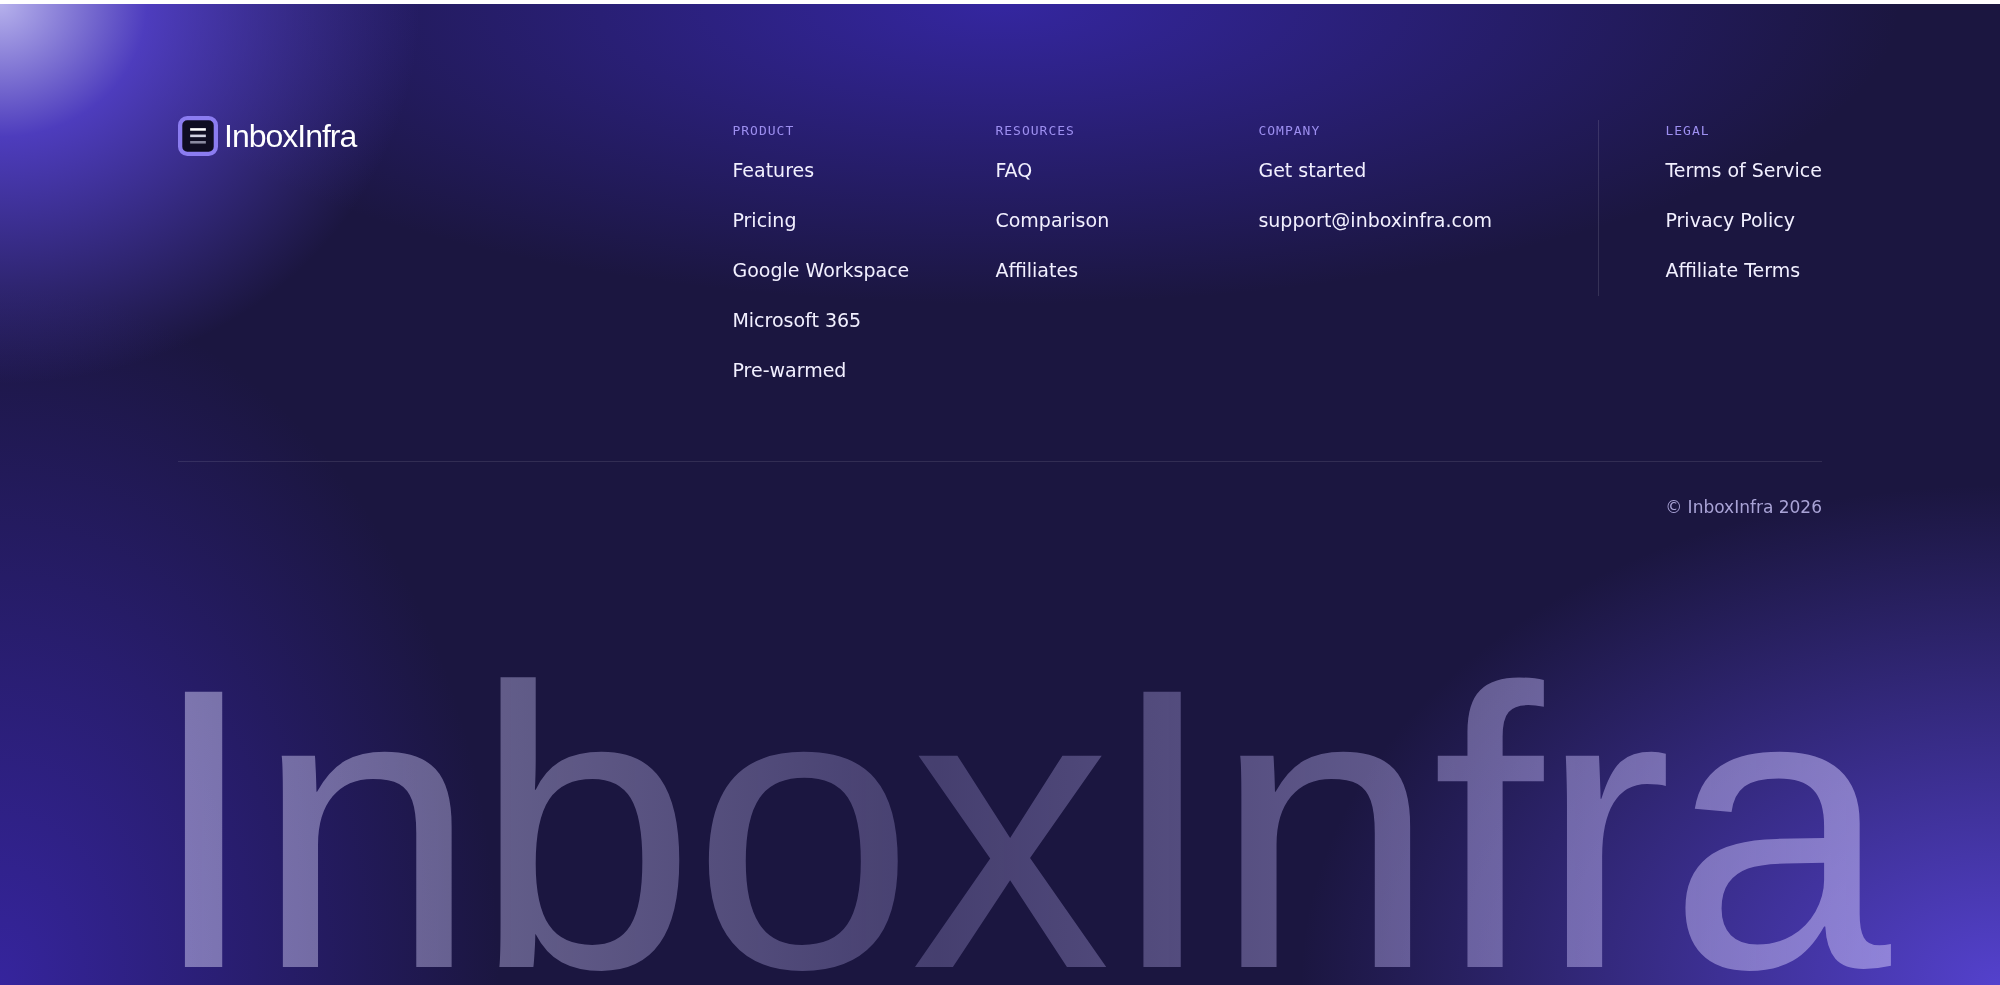  Describe the element at coordinates (1014, 170) in the screenshot. I see `footer-link: FAQ` at that location.